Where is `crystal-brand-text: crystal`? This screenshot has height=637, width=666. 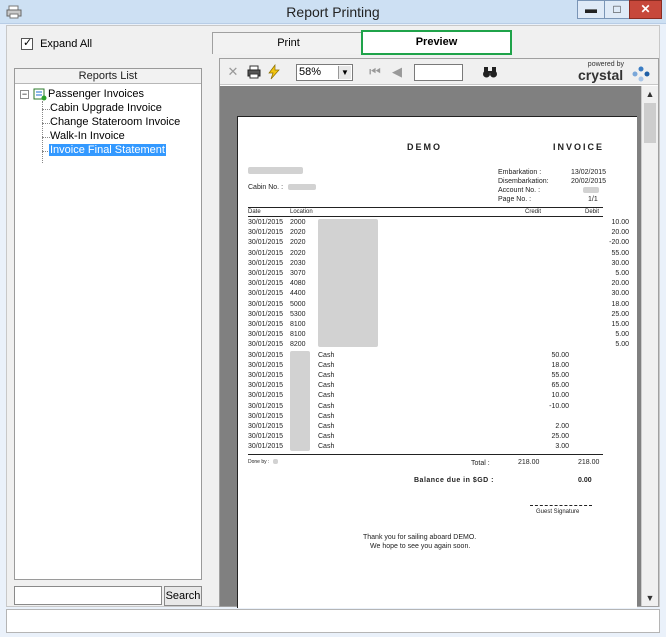
crystal-brand-text: crystal is located at coordinates (601, 75).